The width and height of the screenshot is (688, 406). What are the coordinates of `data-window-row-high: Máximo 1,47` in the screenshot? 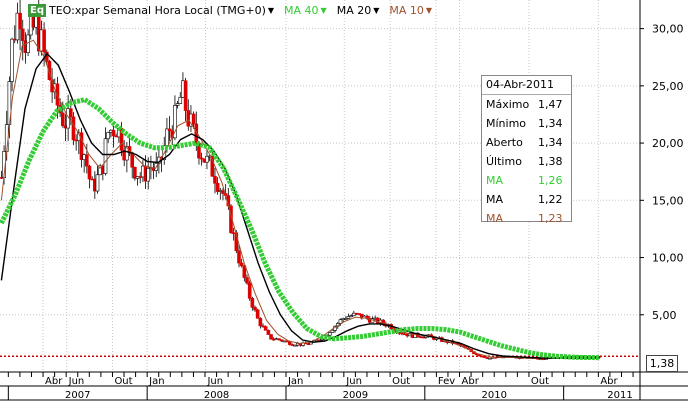 It's located at (526, 104).